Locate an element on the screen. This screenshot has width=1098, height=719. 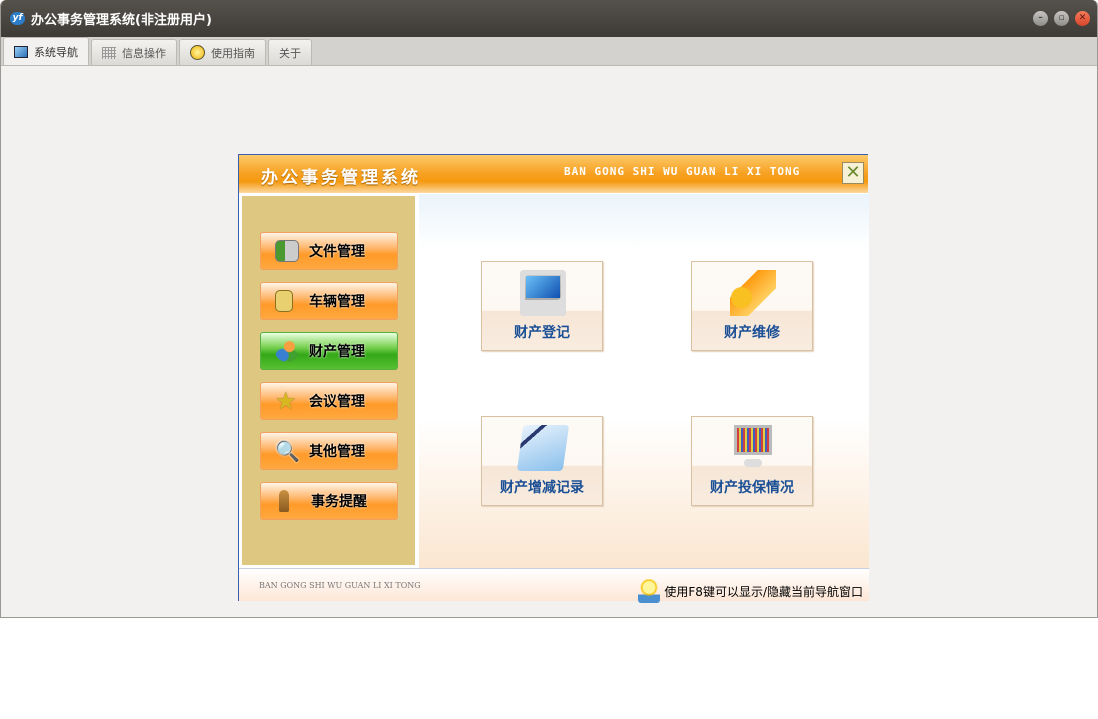
nav-vehicle-management: 车辆管理 is located at coordinates (329, 301).